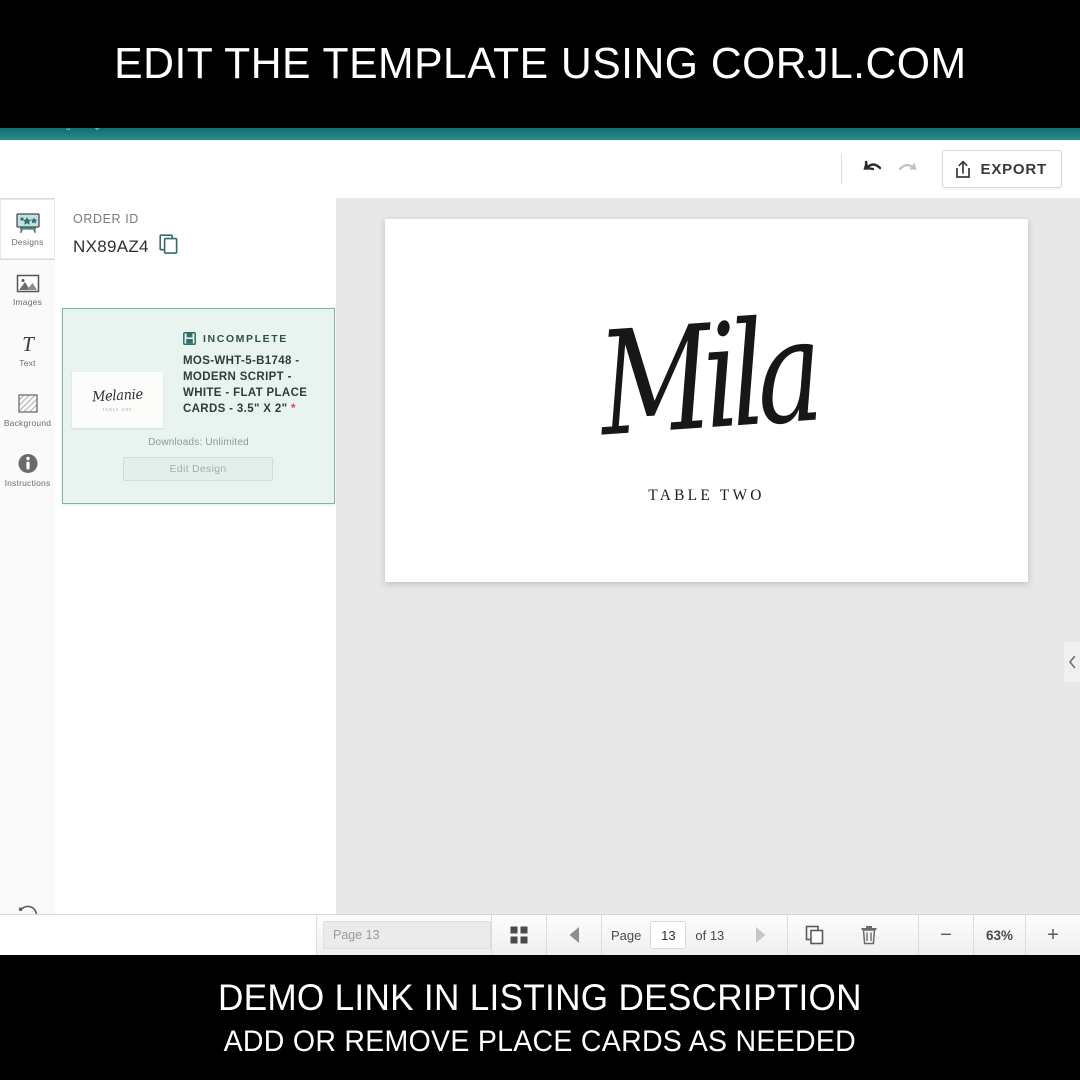 The height and width of the screenshot is (1080, 1080). What do you see at coordinates (189, 338) in the screenshot?
I see `save-disk-icon` at bounding box center [189, 338].